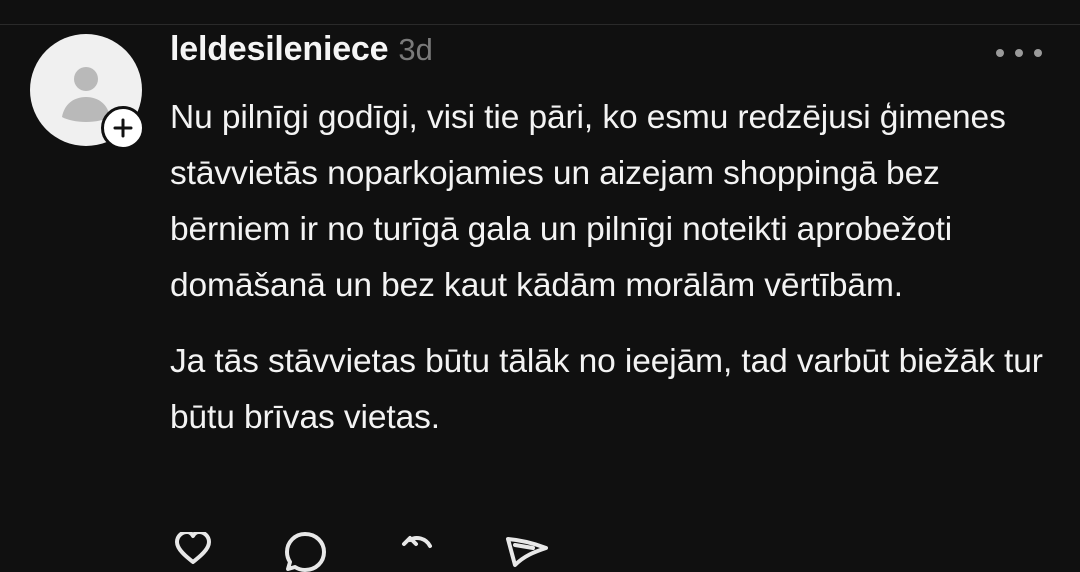 The image size is (1080, 572). I want to click on plus-icon, so click(123, 128).